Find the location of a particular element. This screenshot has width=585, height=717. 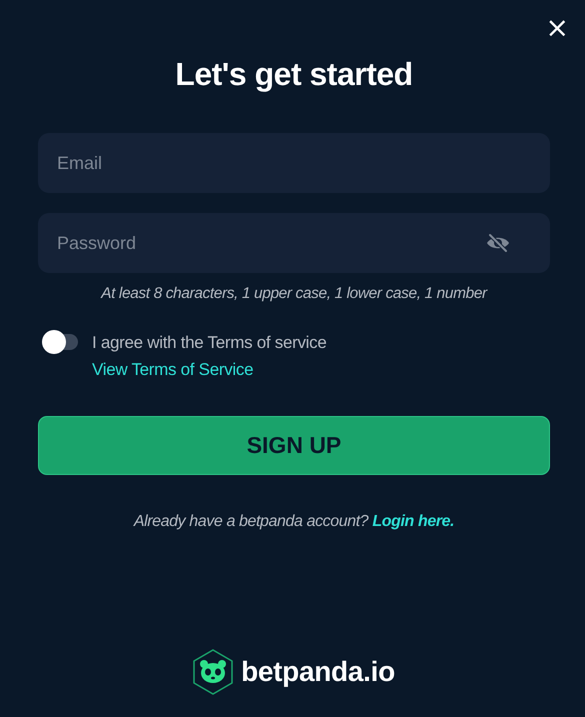

login-link: Login here. is located at coordinates (413, 521).